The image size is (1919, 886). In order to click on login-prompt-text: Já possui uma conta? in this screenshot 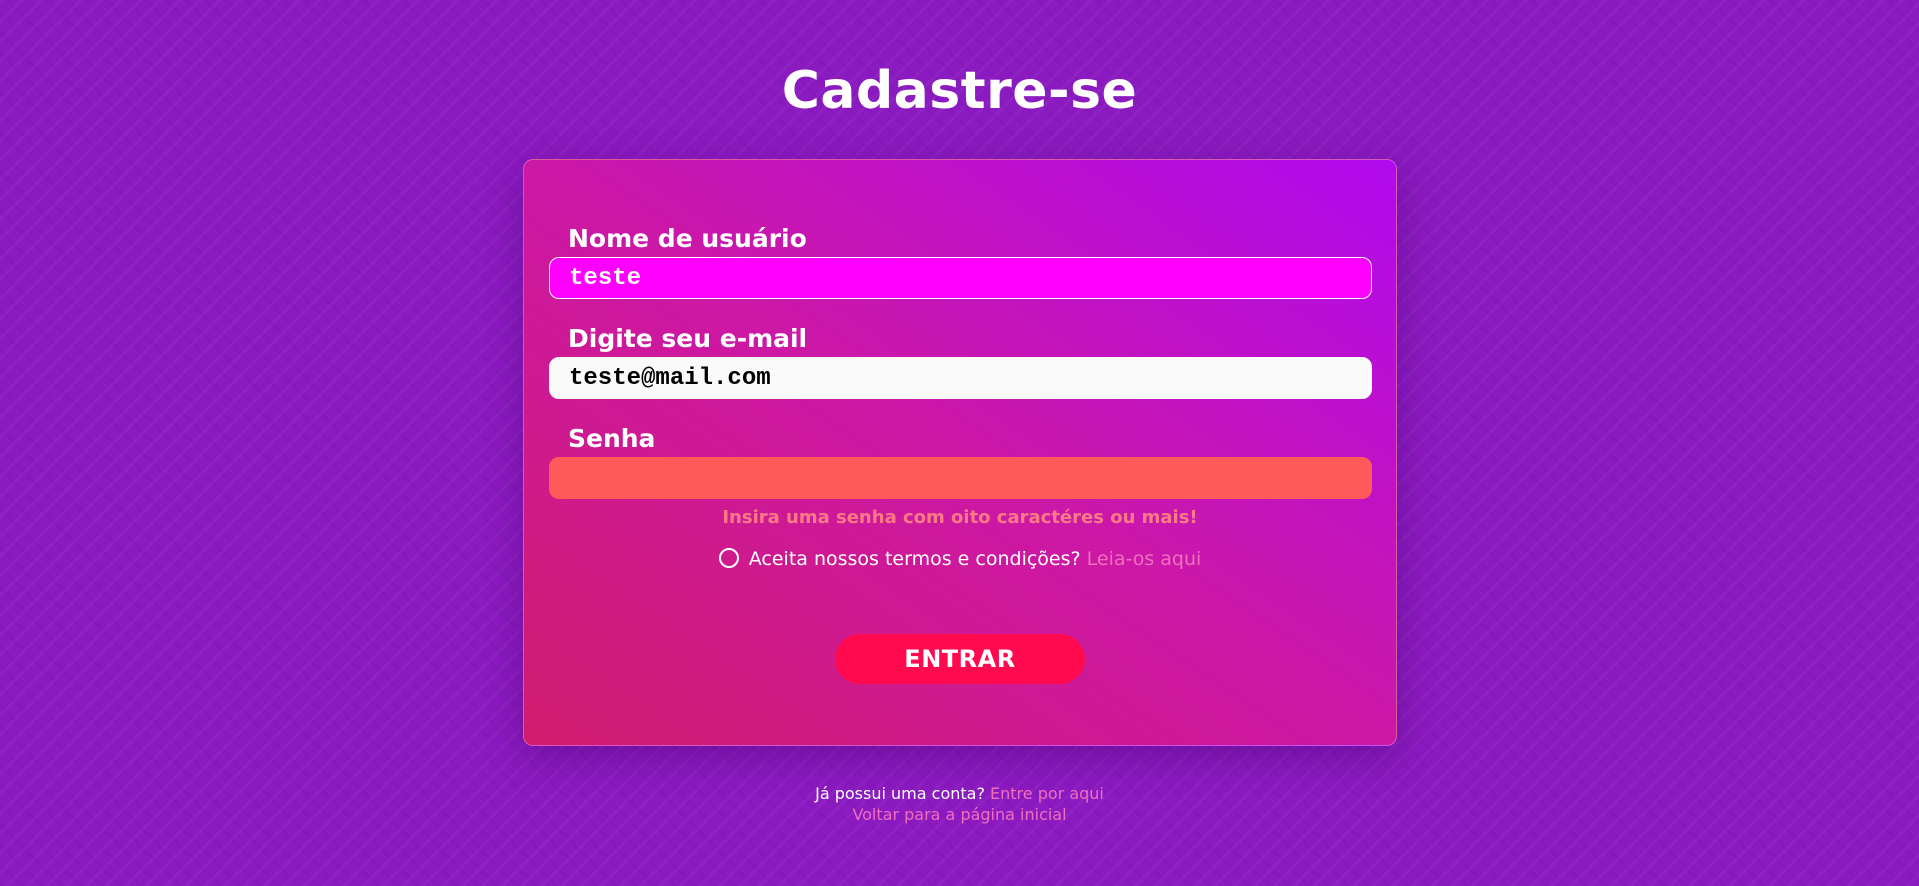, I will do `click(900, 793)`.